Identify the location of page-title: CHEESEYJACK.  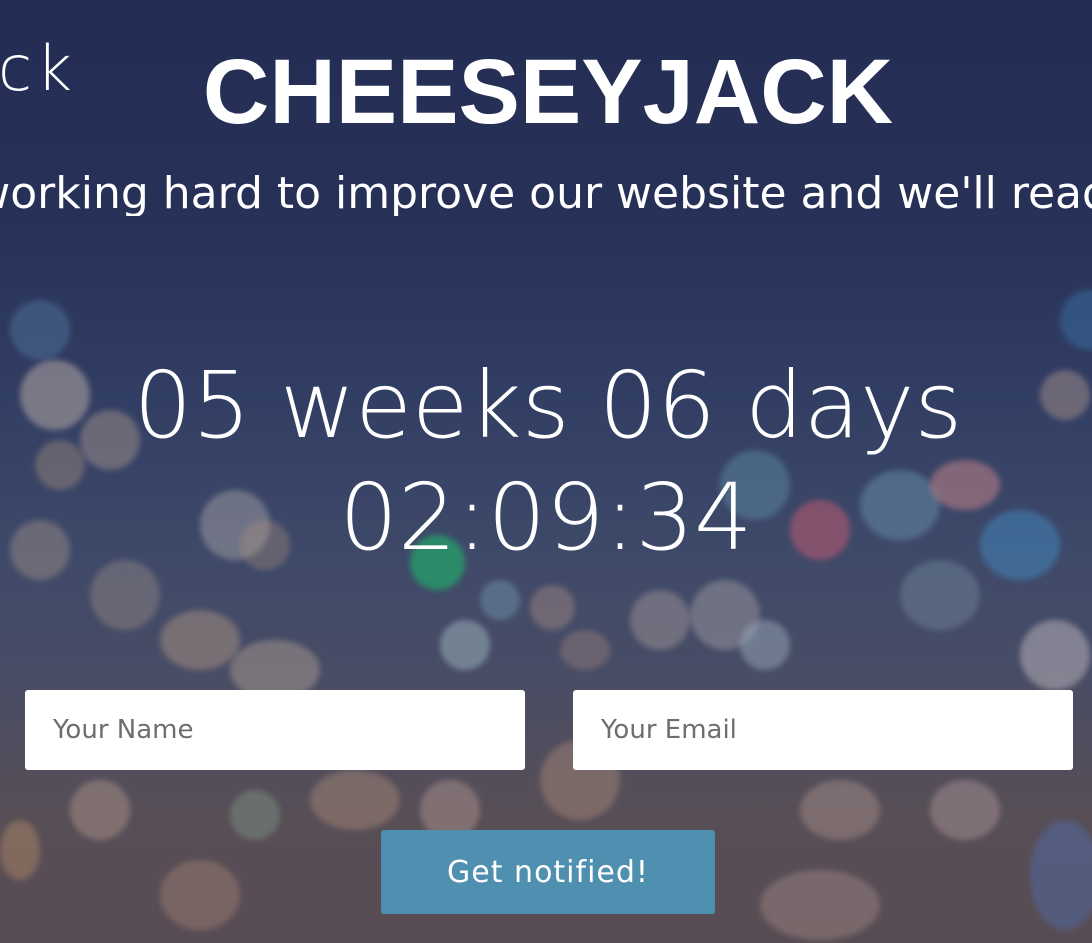
(546, 92).